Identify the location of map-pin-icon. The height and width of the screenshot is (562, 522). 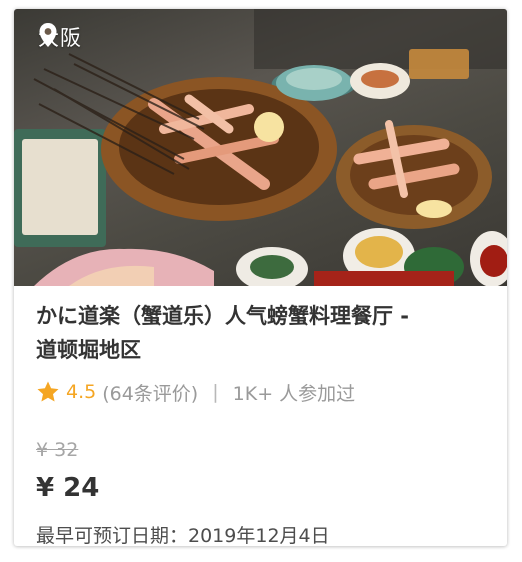
(48, 35).